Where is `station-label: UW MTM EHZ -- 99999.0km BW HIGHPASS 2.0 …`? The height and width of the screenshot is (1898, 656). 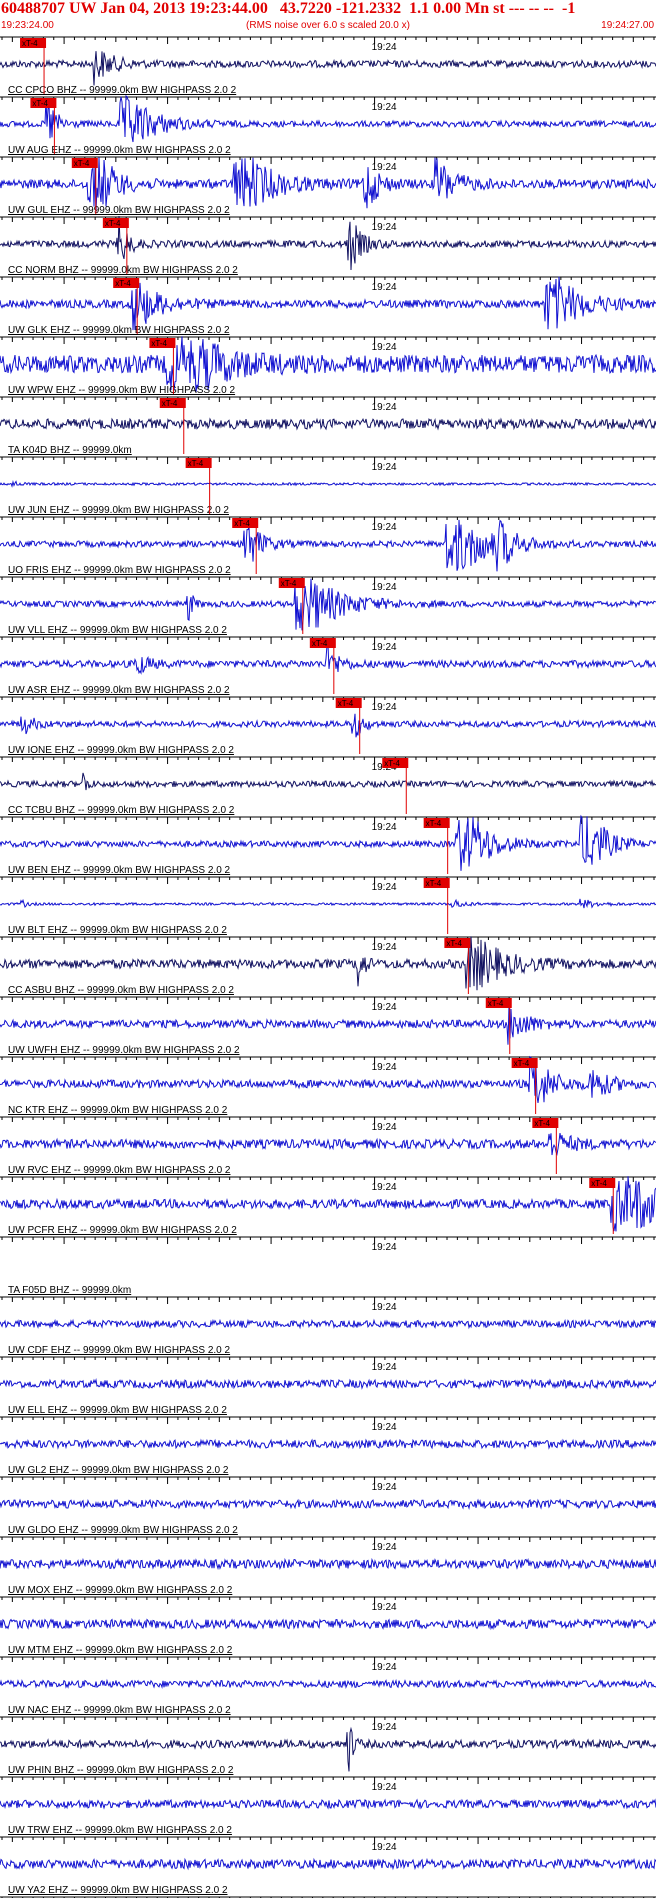 station-label: UW MTM EHZ -- 99999.0km BW HIGHPASS 2.0 … is located at coordinates (120, 1650).